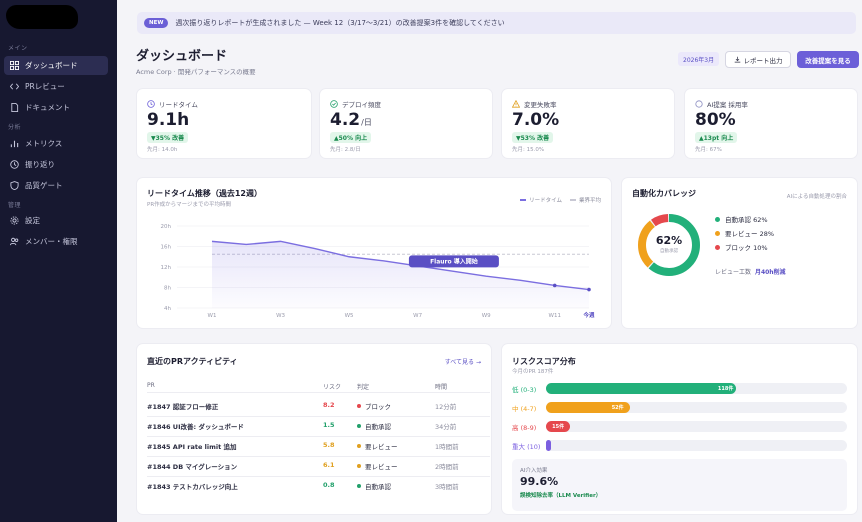 This screenshot has width=862, height=522. I want to click on y-tick-label: 4h, so click(167, 309).